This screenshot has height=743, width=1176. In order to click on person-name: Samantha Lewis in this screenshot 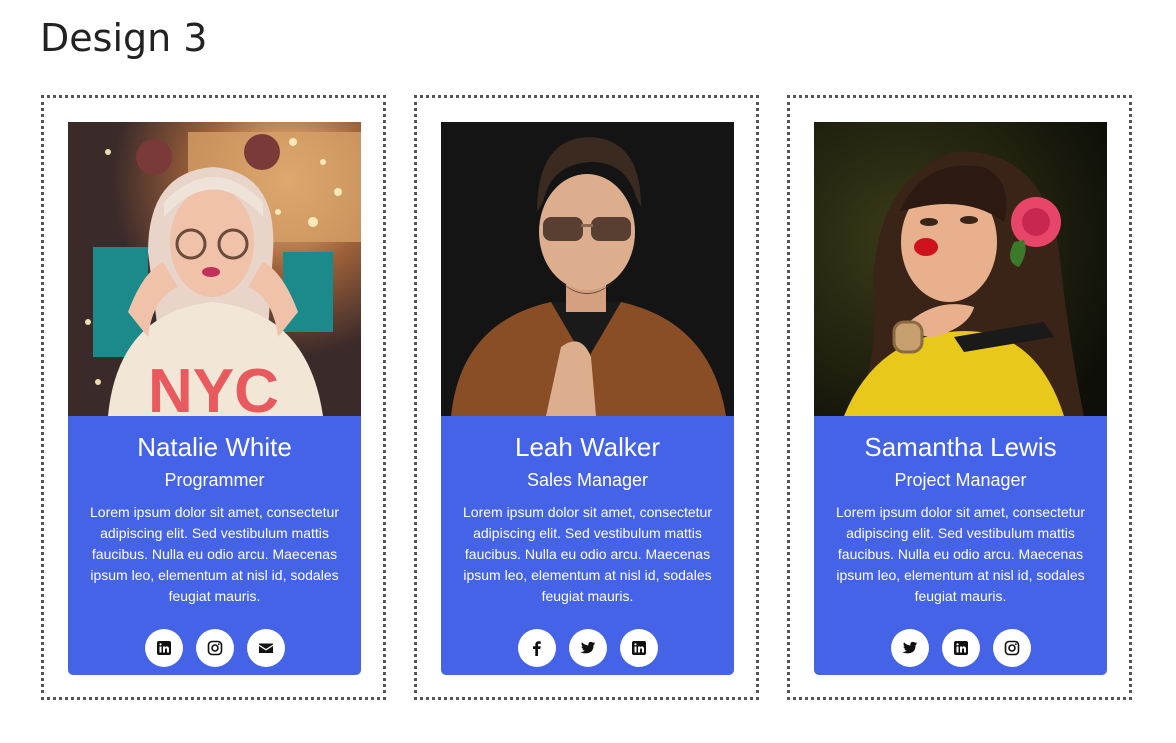, I will do `click(960, 447)`.